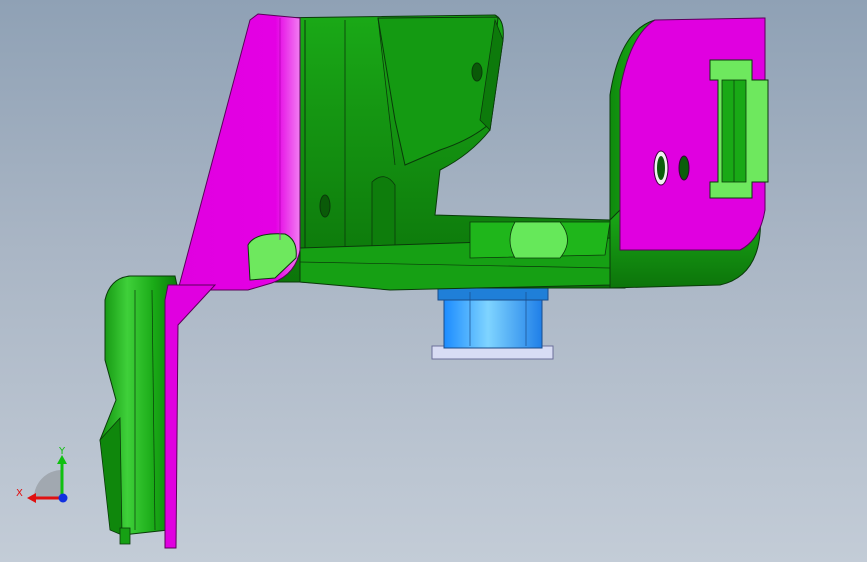  What do you see at coordinates (31, 498) in the screenshot?
I see `x-axis-arrowhead` at bounding box center [31, 498].